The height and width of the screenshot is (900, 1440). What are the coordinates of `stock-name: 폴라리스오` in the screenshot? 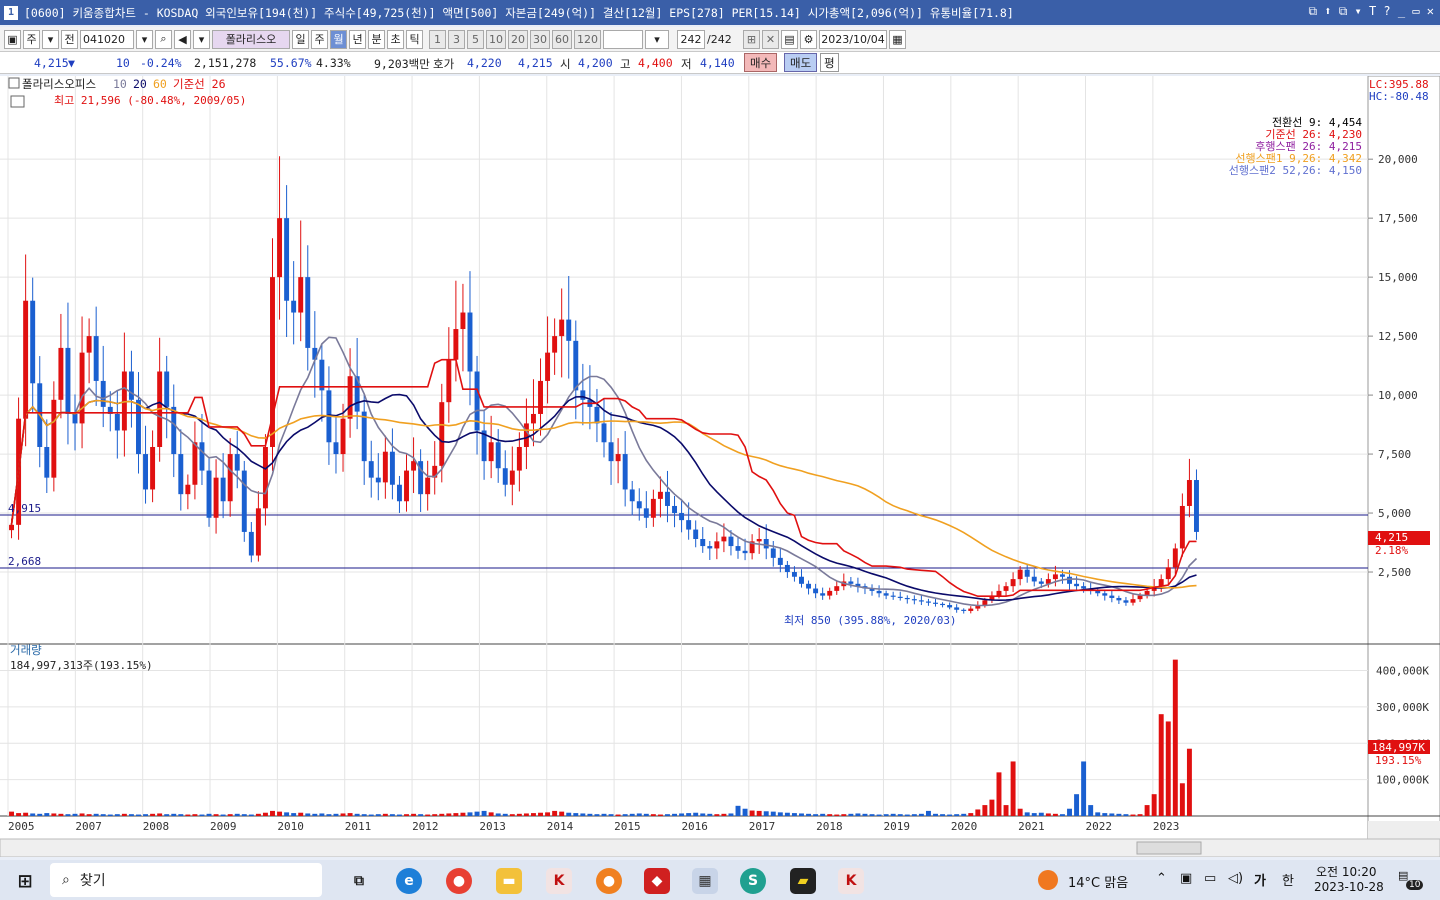 It's located at (251, 39).